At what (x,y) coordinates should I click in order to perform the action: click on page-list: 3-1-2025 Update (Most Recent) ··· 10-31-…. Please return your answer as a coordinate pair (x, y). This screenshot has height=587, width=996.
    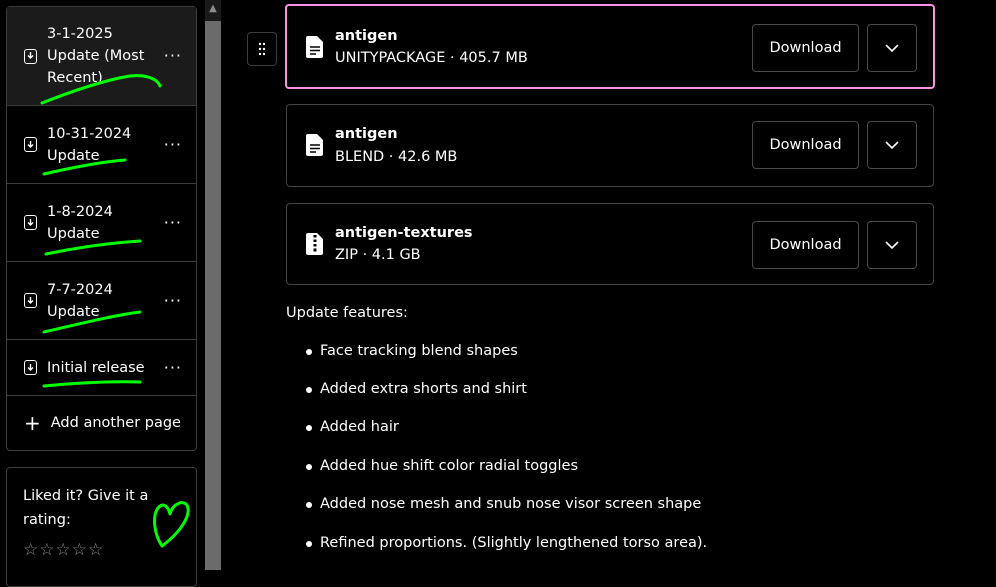
    Looking at the image, I should click on (101, 228).